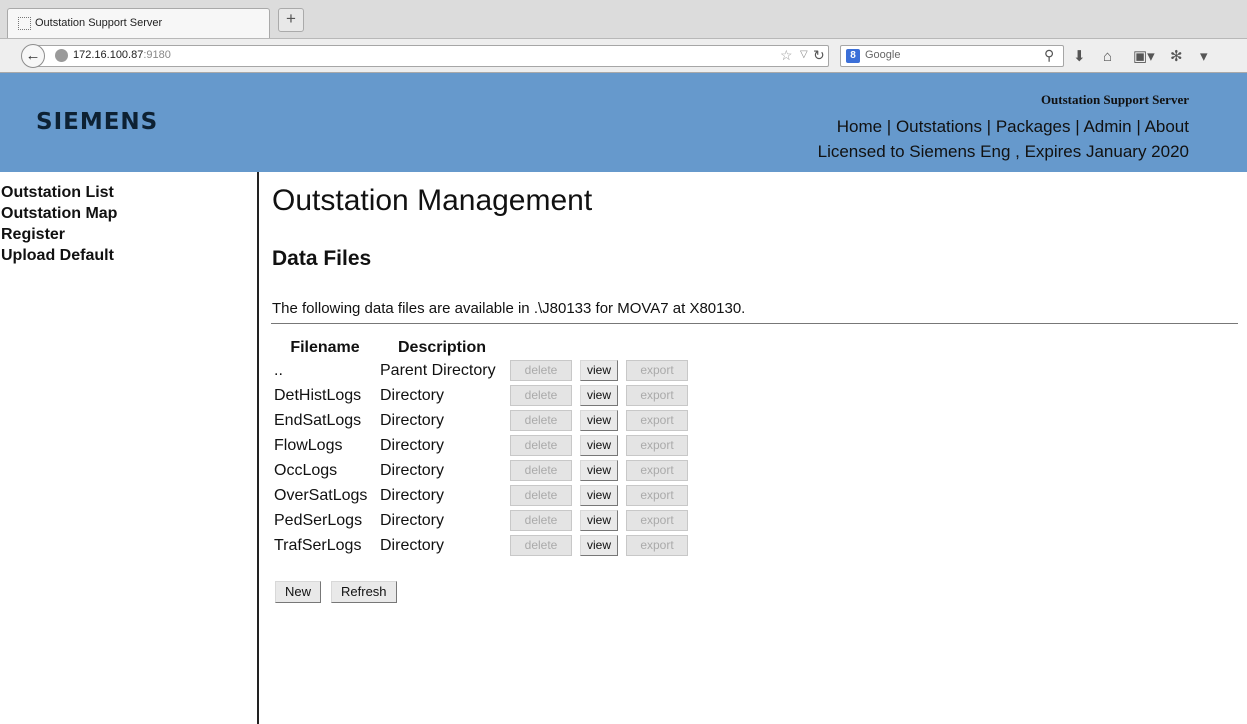  What do you see at coordinates (952, 56) in the screenshot?
I see `search-bar: 8 Google ⚲` at bounding box center [952, 56].